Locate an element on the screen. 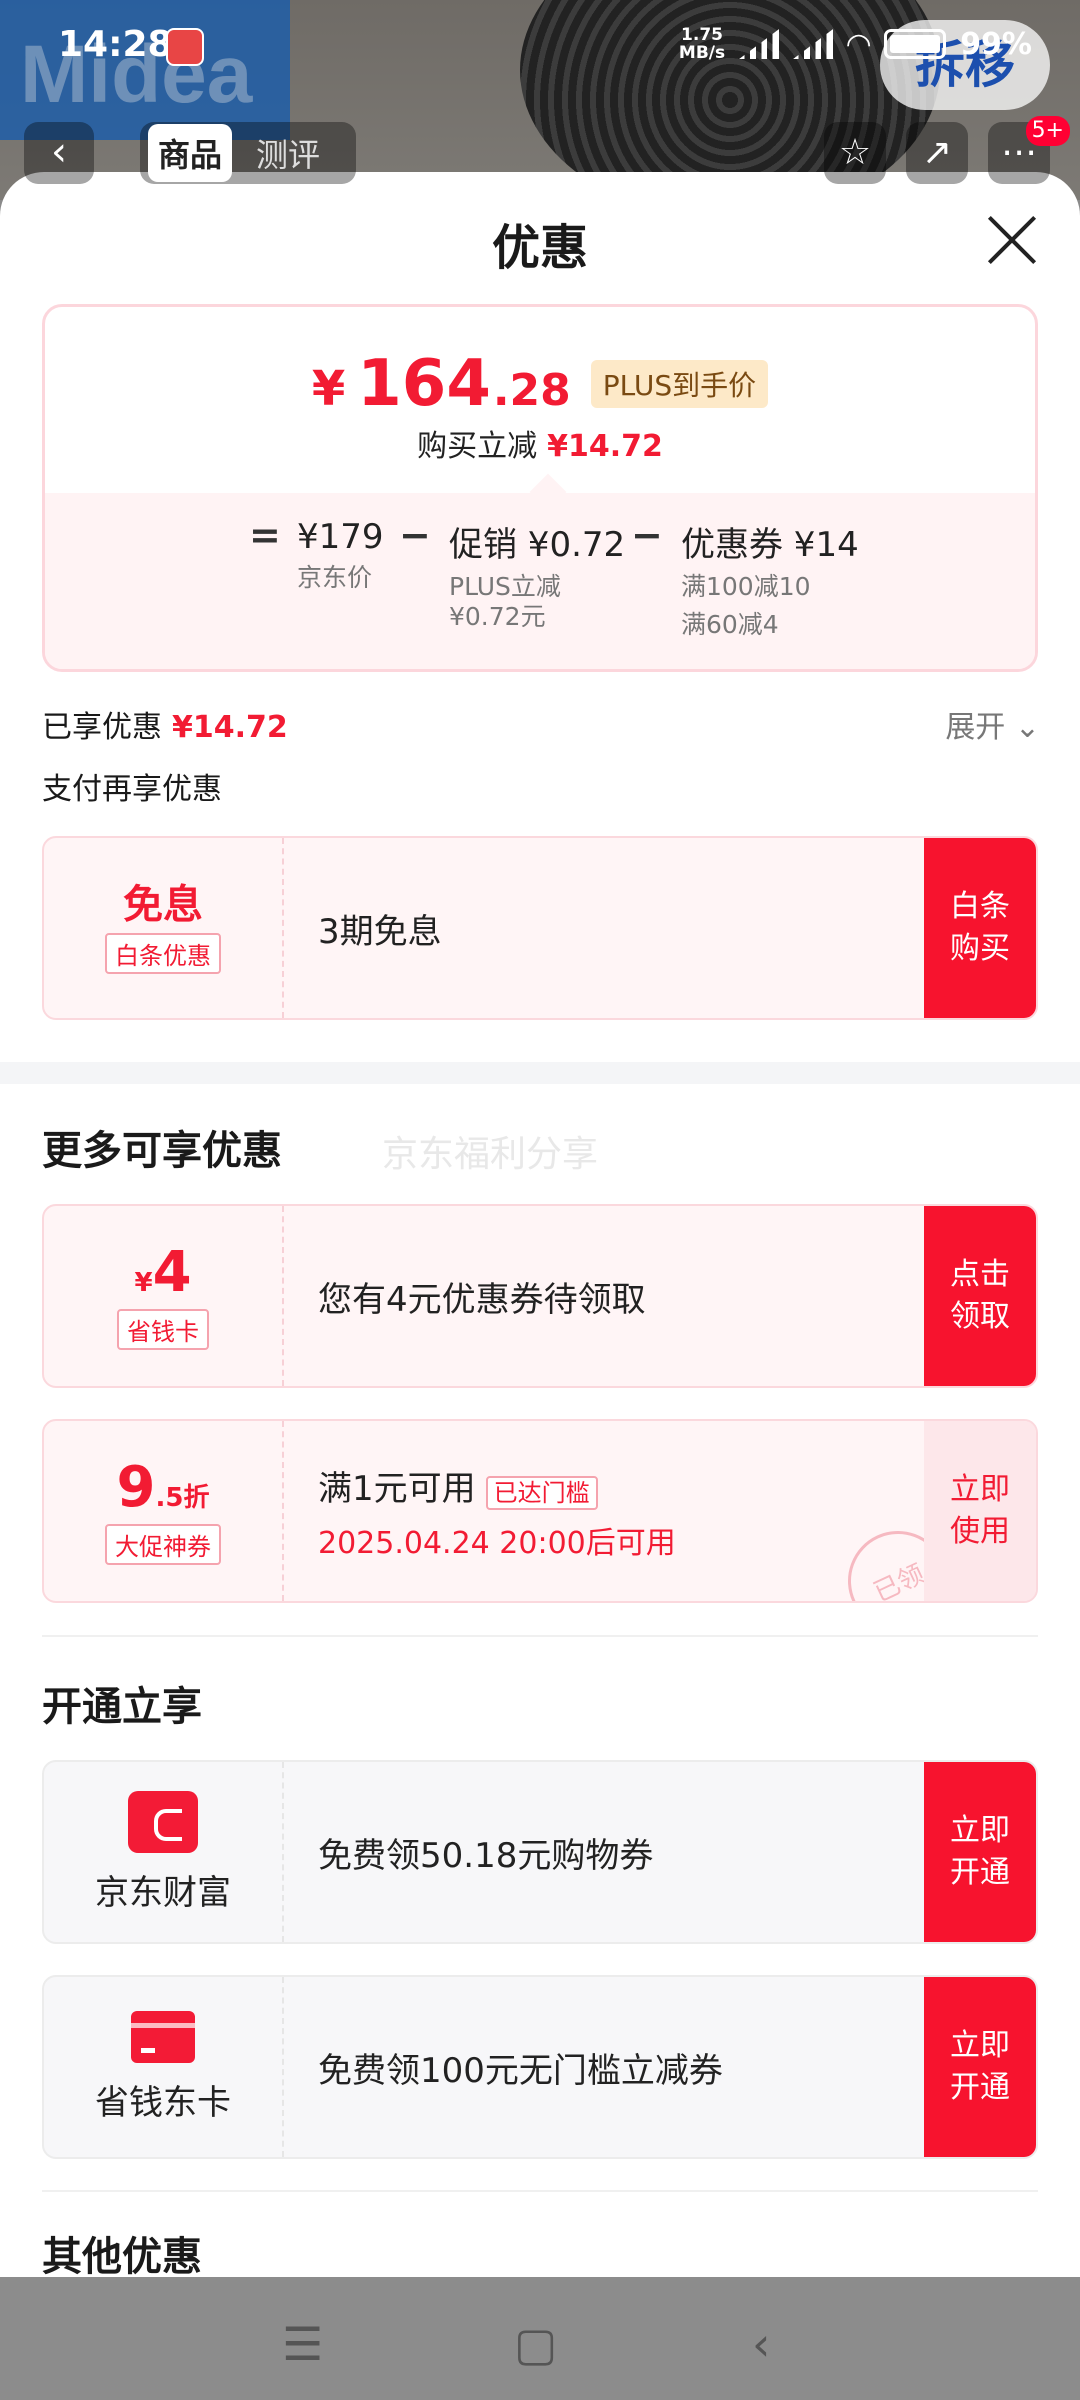  saver-card-tag: 省钱卡 is located at coordinates (163, 1330).